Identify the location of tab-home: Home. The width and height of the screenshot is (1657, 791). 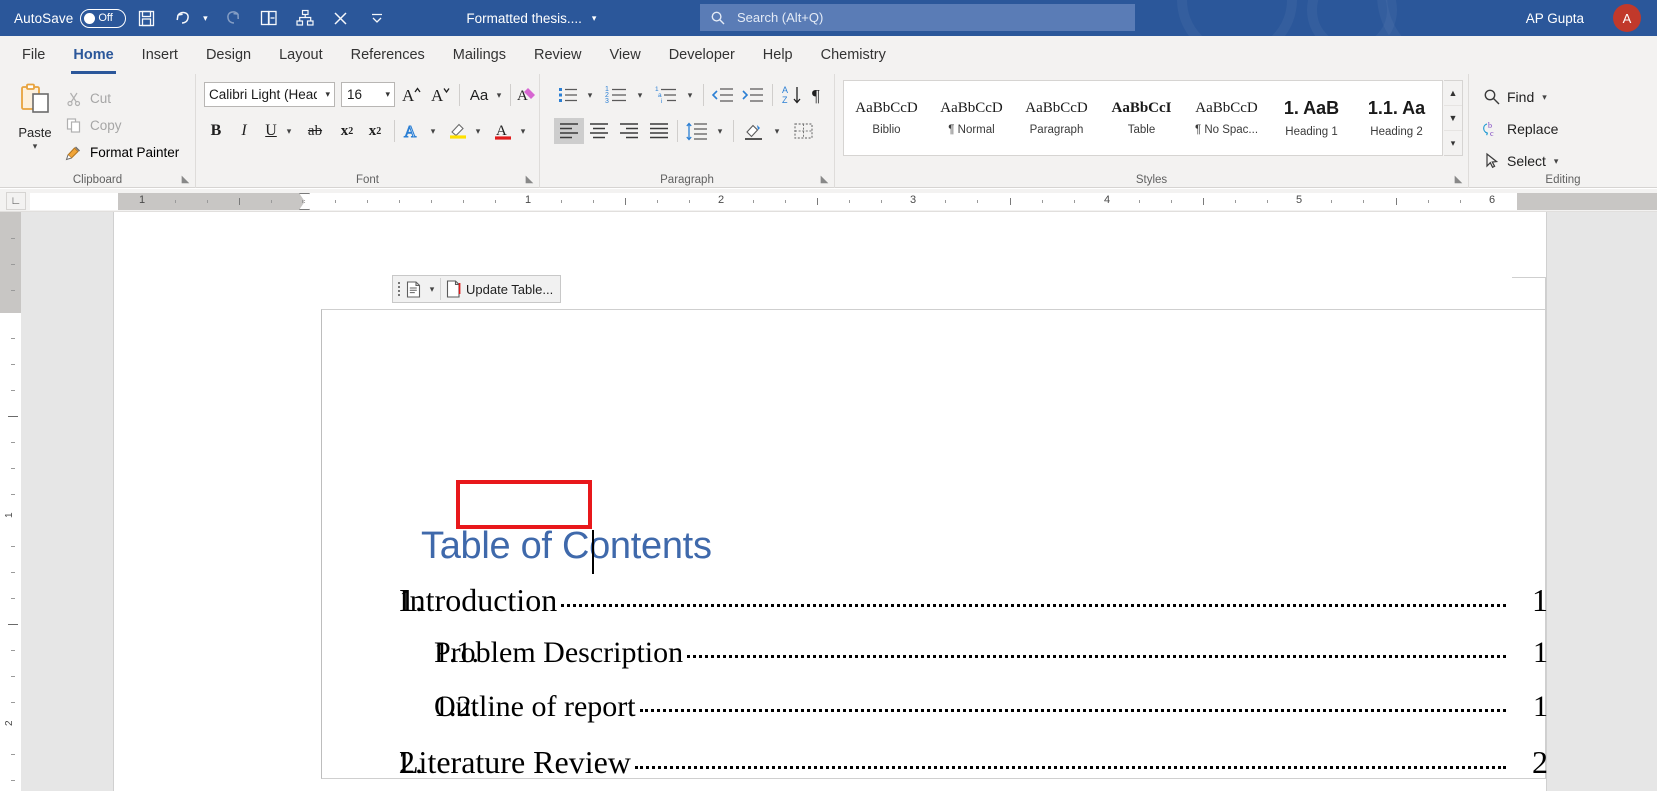
(93, 55).